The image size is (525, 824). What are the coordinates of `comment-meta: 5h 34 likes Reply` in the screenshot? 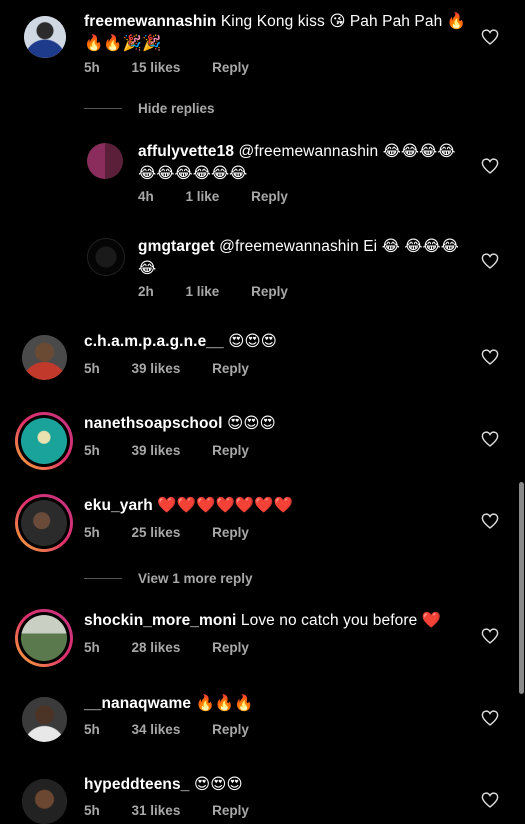 It's located at (180, 729).